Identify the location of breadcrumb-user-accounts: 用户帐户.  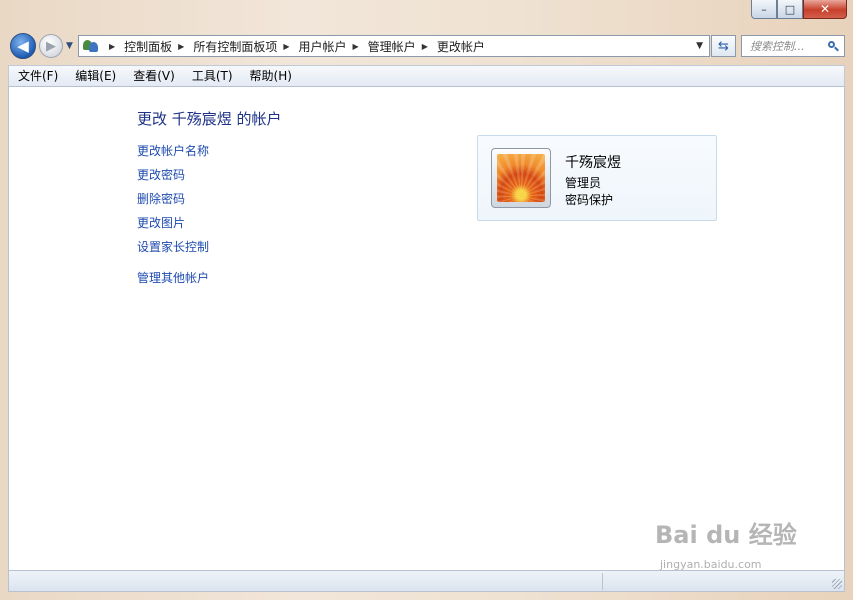
(323, 46).